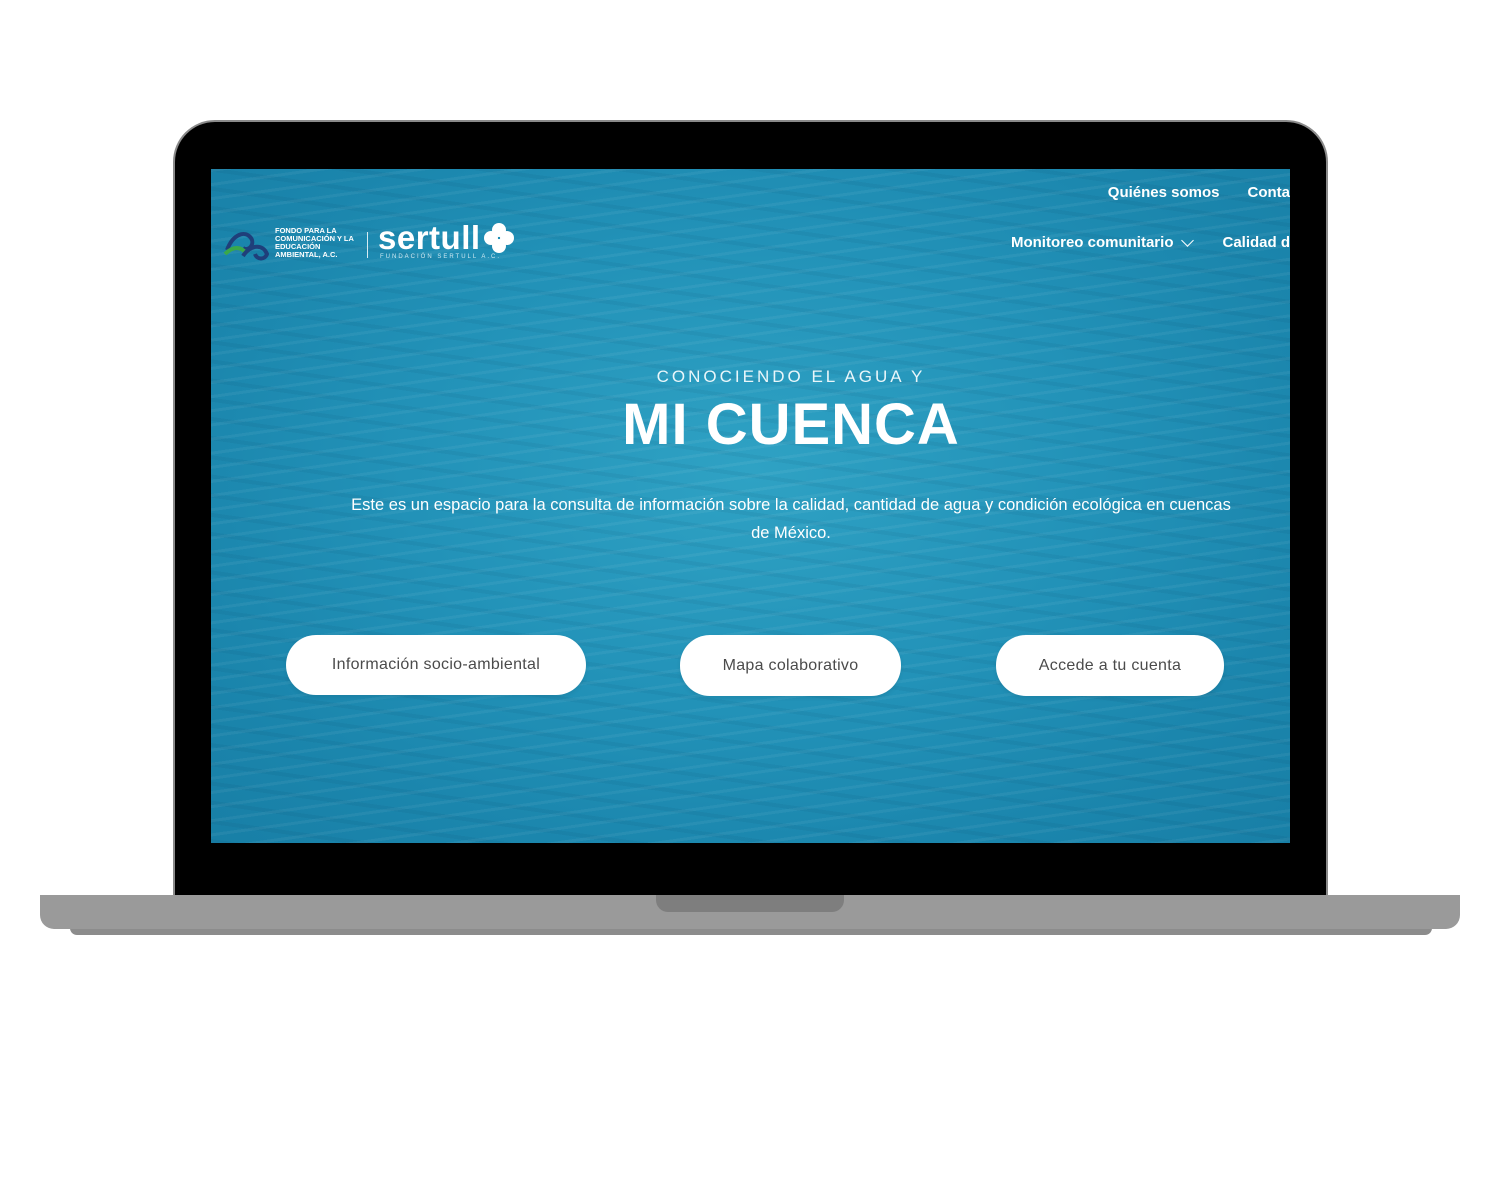  I want to click on laptop-notch, so click(750, 903).